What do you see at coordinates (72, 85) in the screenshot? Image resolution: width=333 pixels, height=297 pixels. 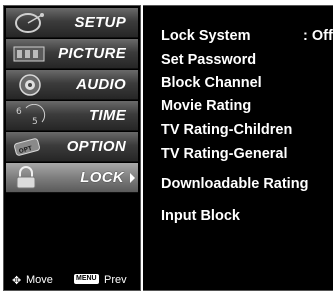 I see `sidebar-item-audio: AUDIO` at bounding box center [72, 85].